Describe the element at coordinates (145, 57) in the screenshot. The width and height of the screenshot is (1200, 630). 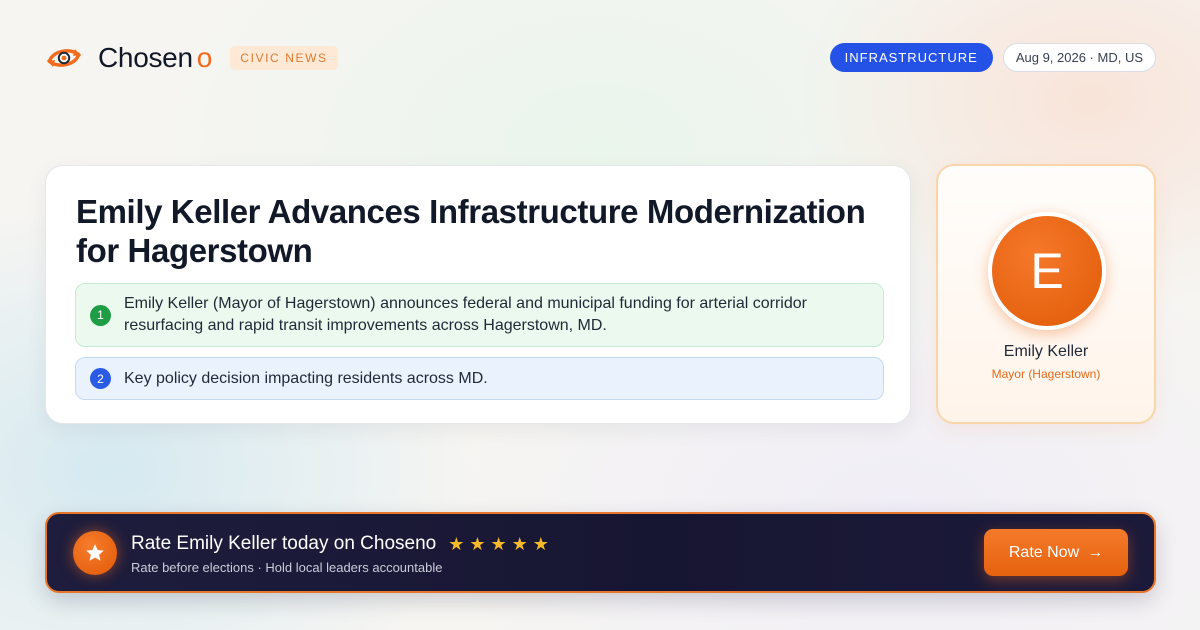
I see `brand-name: Chosen` at that location.